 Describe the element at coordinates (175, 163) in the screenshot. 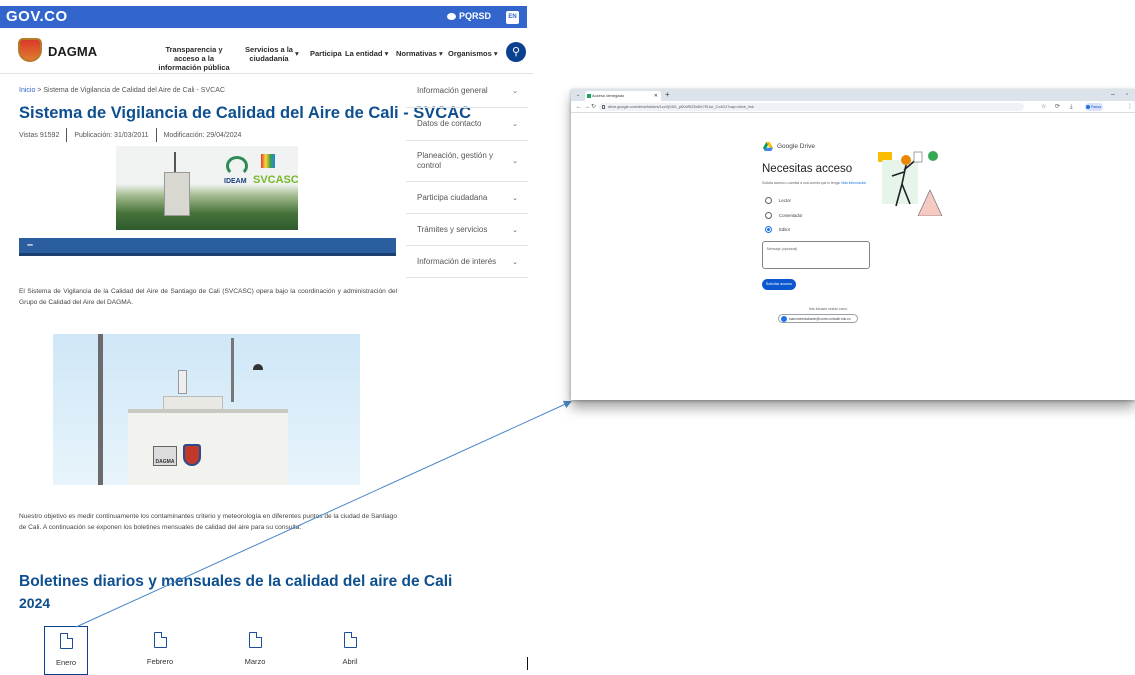

I see `hero-mast` at that location.